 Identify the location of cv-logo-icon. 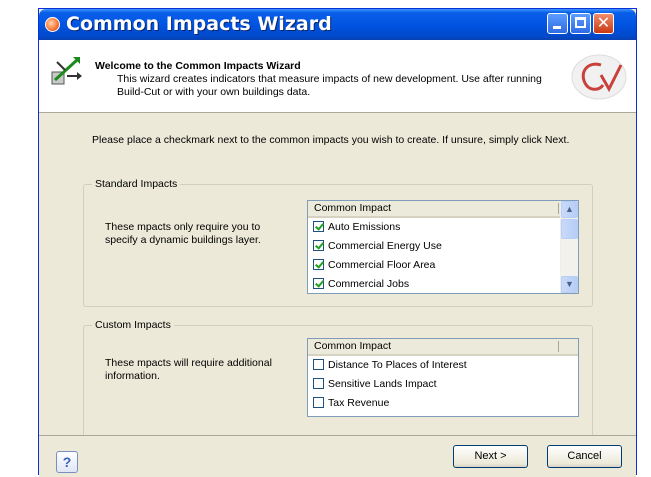
(599, 77).